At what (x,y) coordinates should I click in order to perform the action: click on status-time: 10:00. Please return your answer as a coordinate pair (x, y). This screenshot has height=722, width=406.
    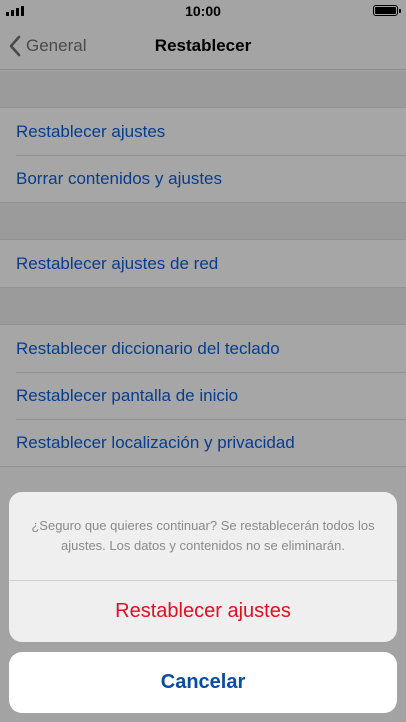
    Looking at the image, I should click on (203, 11).